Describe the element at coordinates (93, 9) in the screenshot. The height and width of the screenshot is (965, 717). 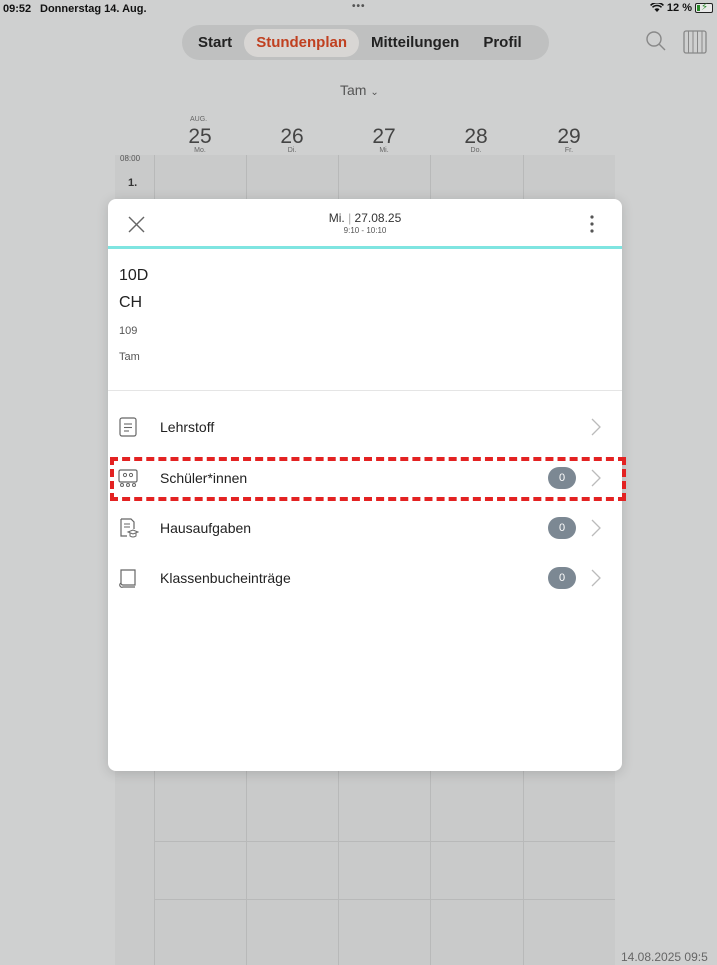
I see `status-date: Donnerstag 14. Aug.` at that location.